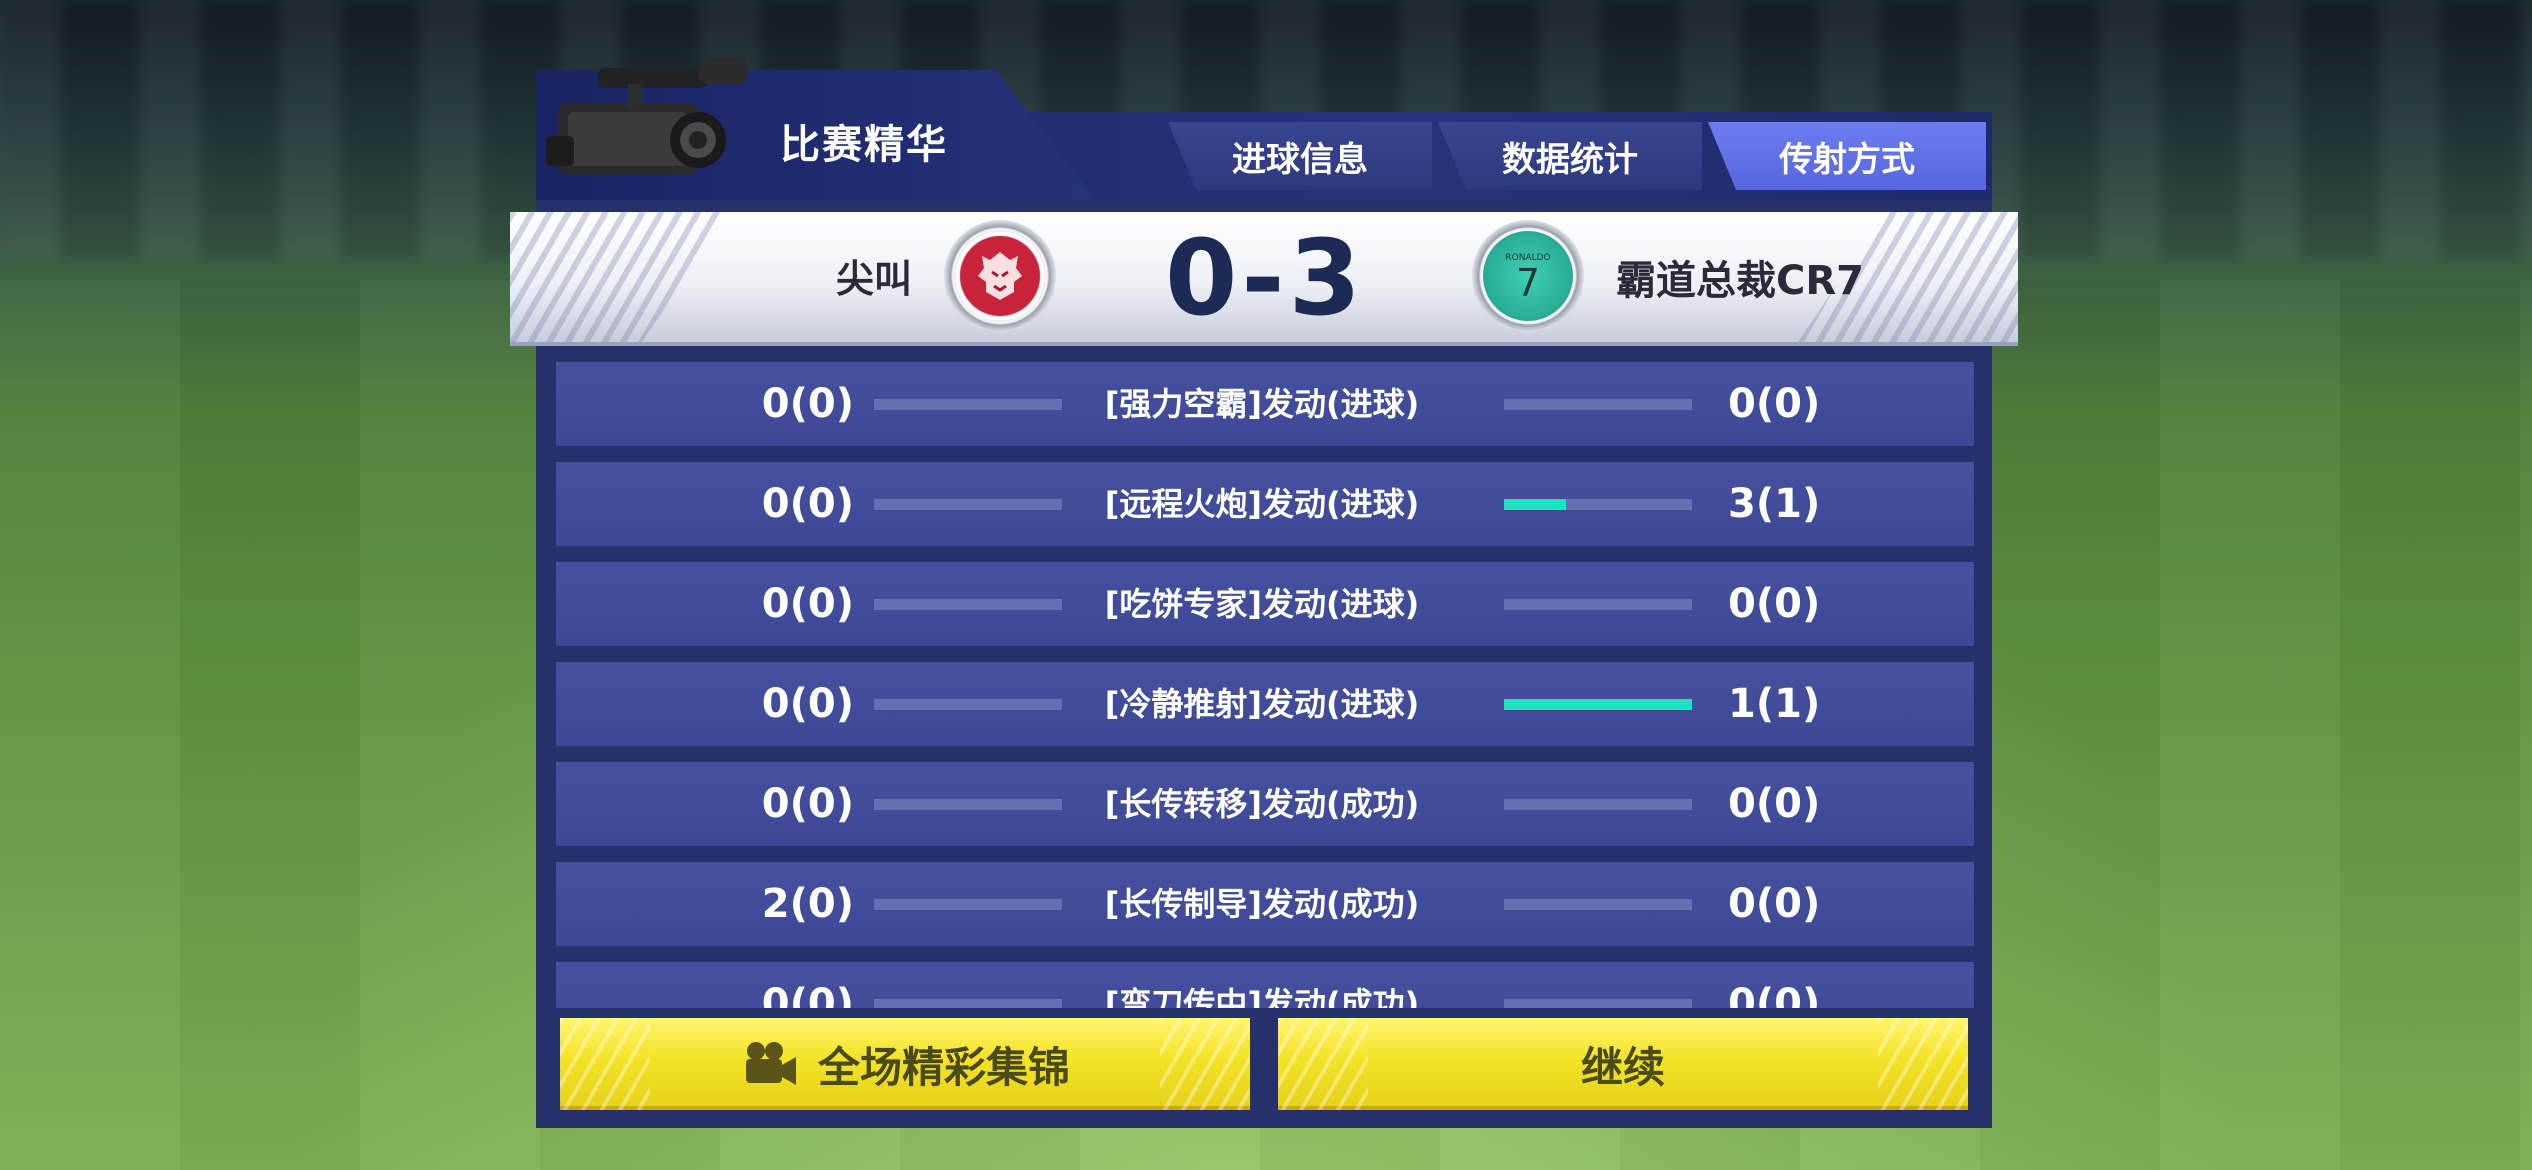 The width and height of the screenshot is (2532, 1170). I want to click on stat-row: 2(0) [长传制导]发动(成功) 0(0), so click(1265, 904).